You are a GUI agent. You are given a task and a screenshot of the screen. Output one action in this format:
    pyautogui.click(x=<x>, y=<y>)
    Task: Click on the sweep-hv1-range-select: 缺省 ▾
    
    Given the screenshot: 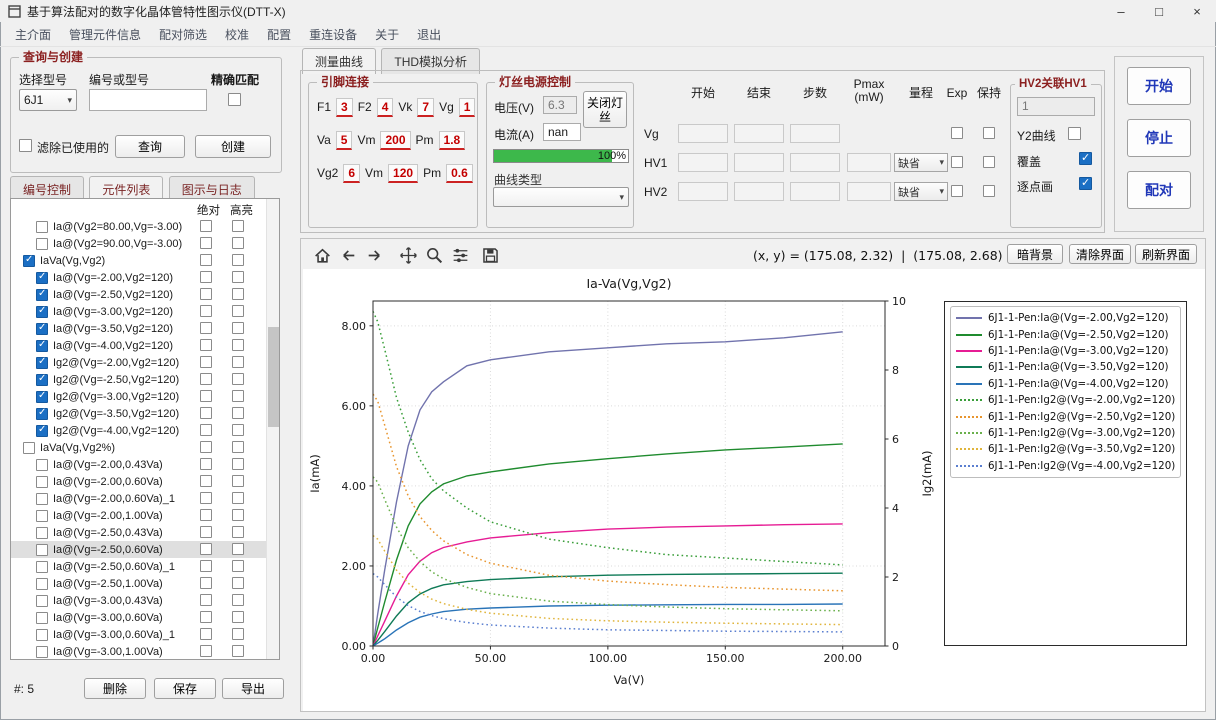 What is the action you would take?
    pyautogui.click(x=921, y=162)
    